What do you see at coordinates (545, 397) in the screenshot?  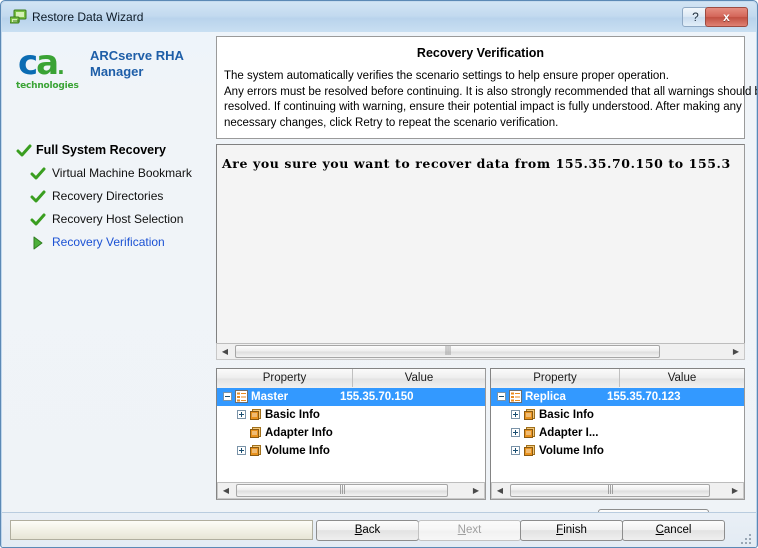 I see `row-property-name: Replica` at bounding box center [545, 397].